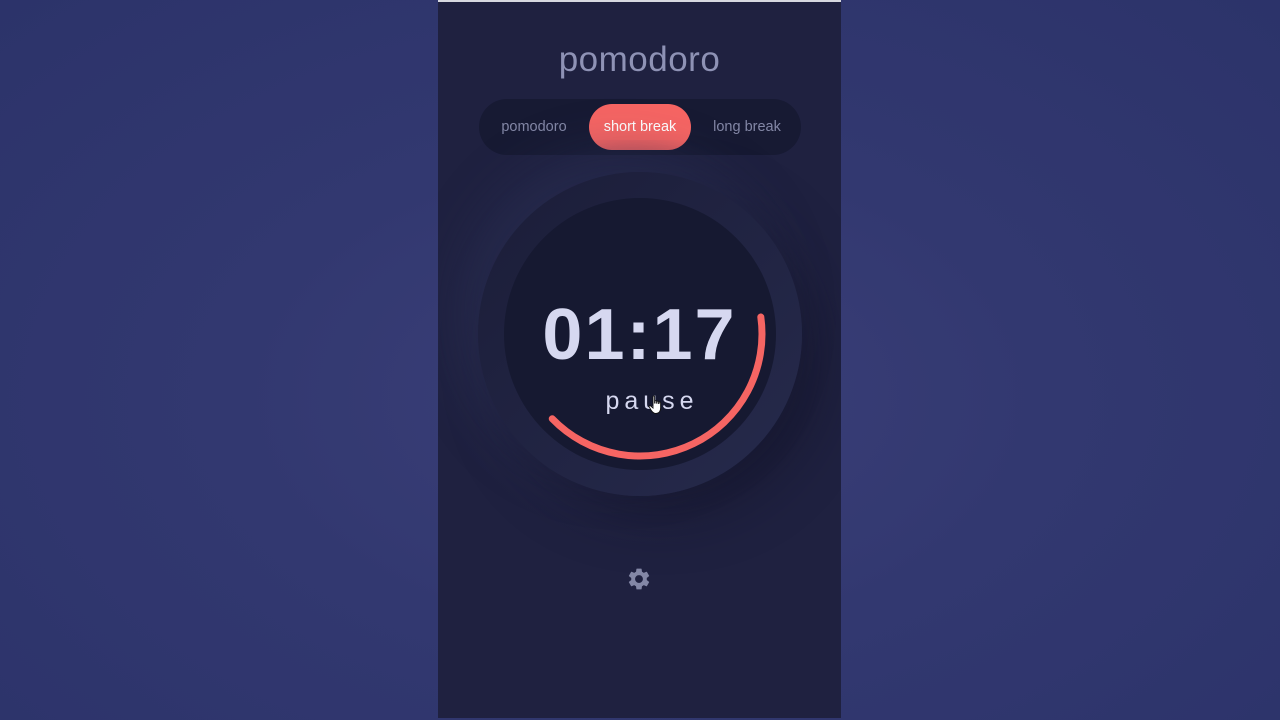  What do you see at coordinates (639, 59) in the screenshot?
I see `app-title: pomodoro` at bounding box center [639, 59].